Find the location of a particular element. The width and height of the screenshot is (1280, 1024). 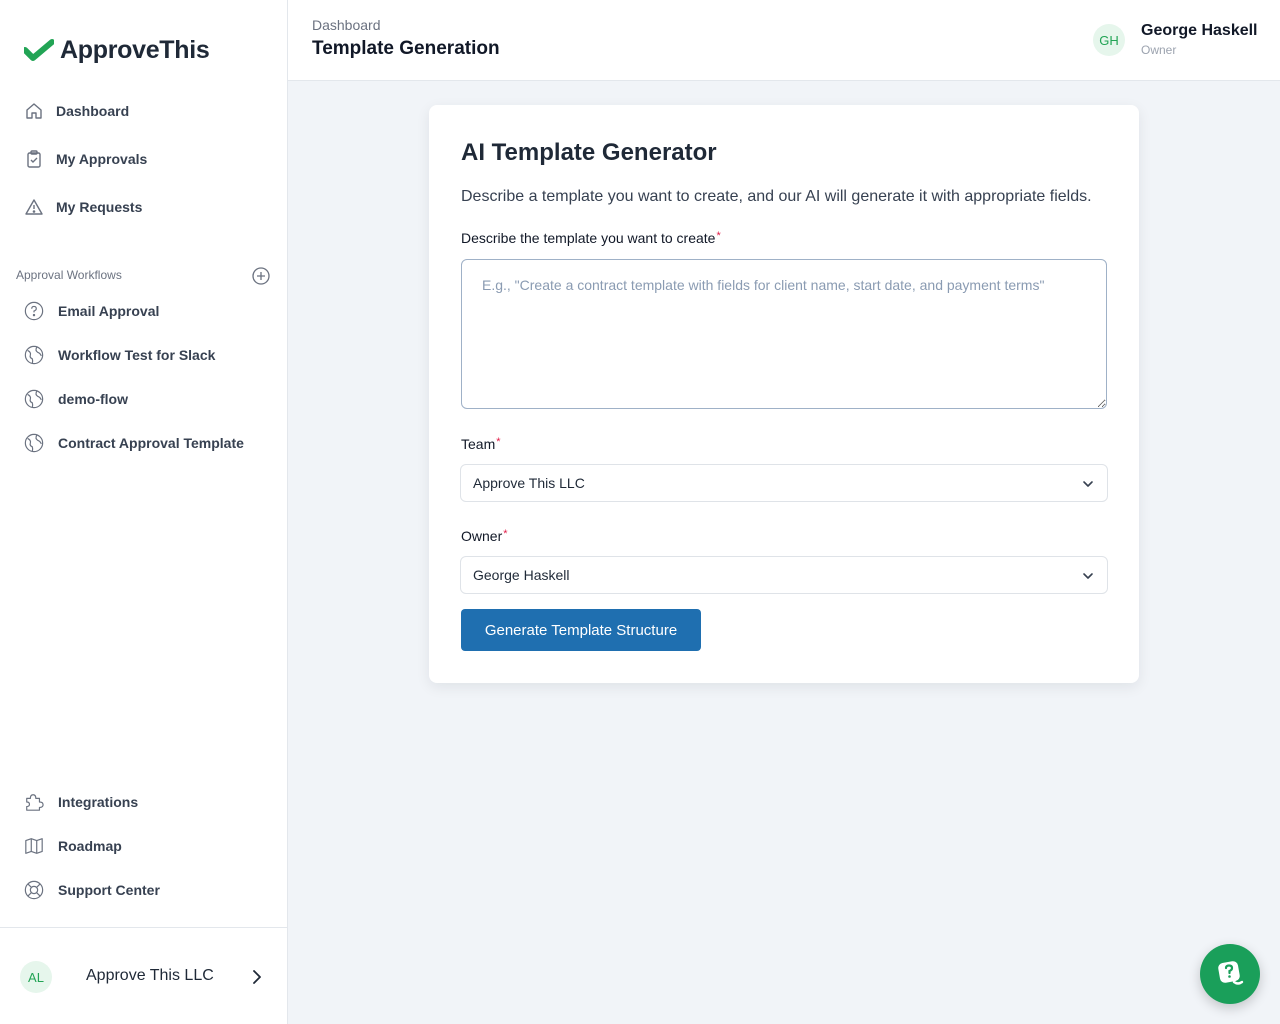

user-avatar: GH is located at coordinates (1109, 40).